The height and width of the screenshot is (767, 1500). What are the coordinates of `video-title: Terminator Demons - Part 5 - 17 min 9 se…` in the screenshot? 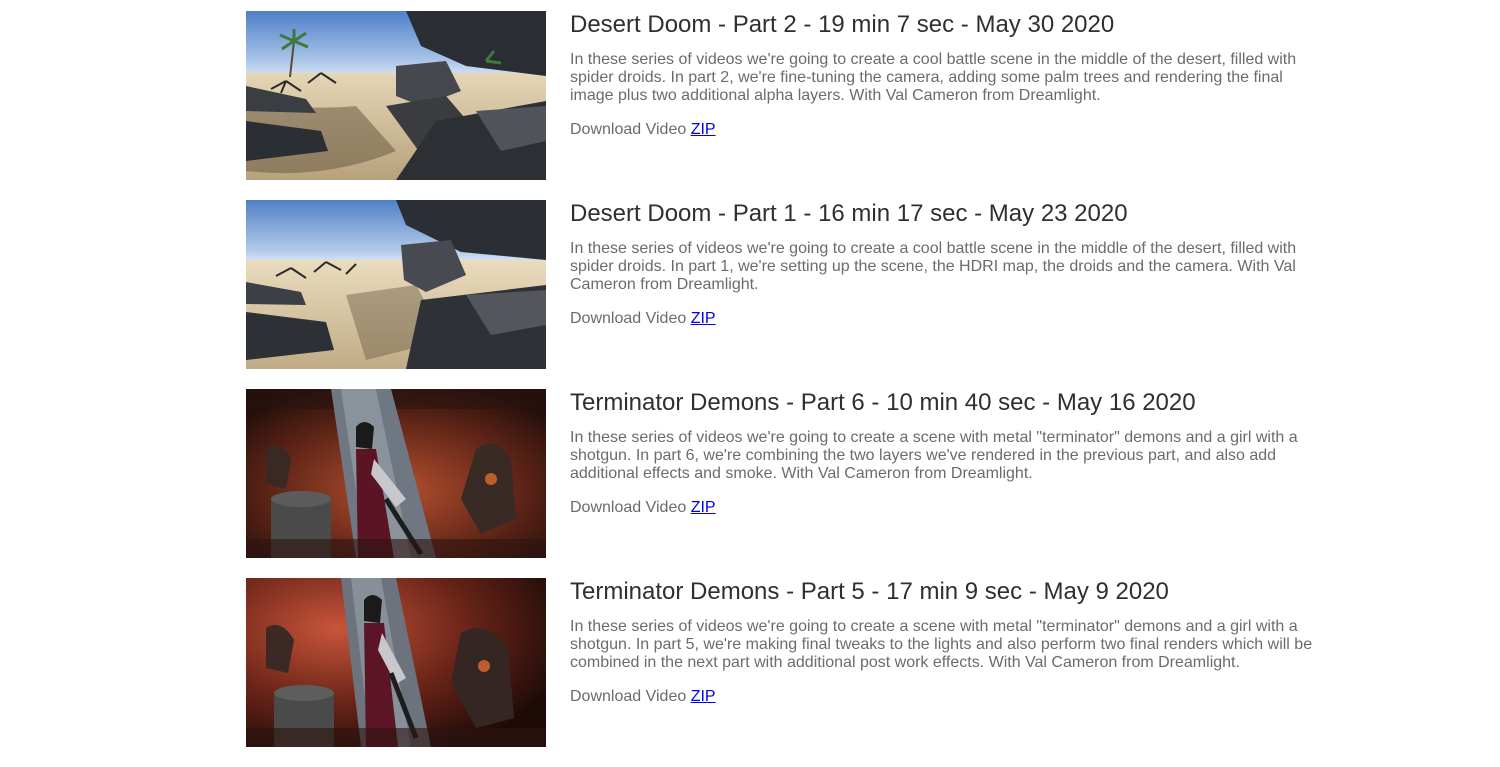 It's located at (869, 591).